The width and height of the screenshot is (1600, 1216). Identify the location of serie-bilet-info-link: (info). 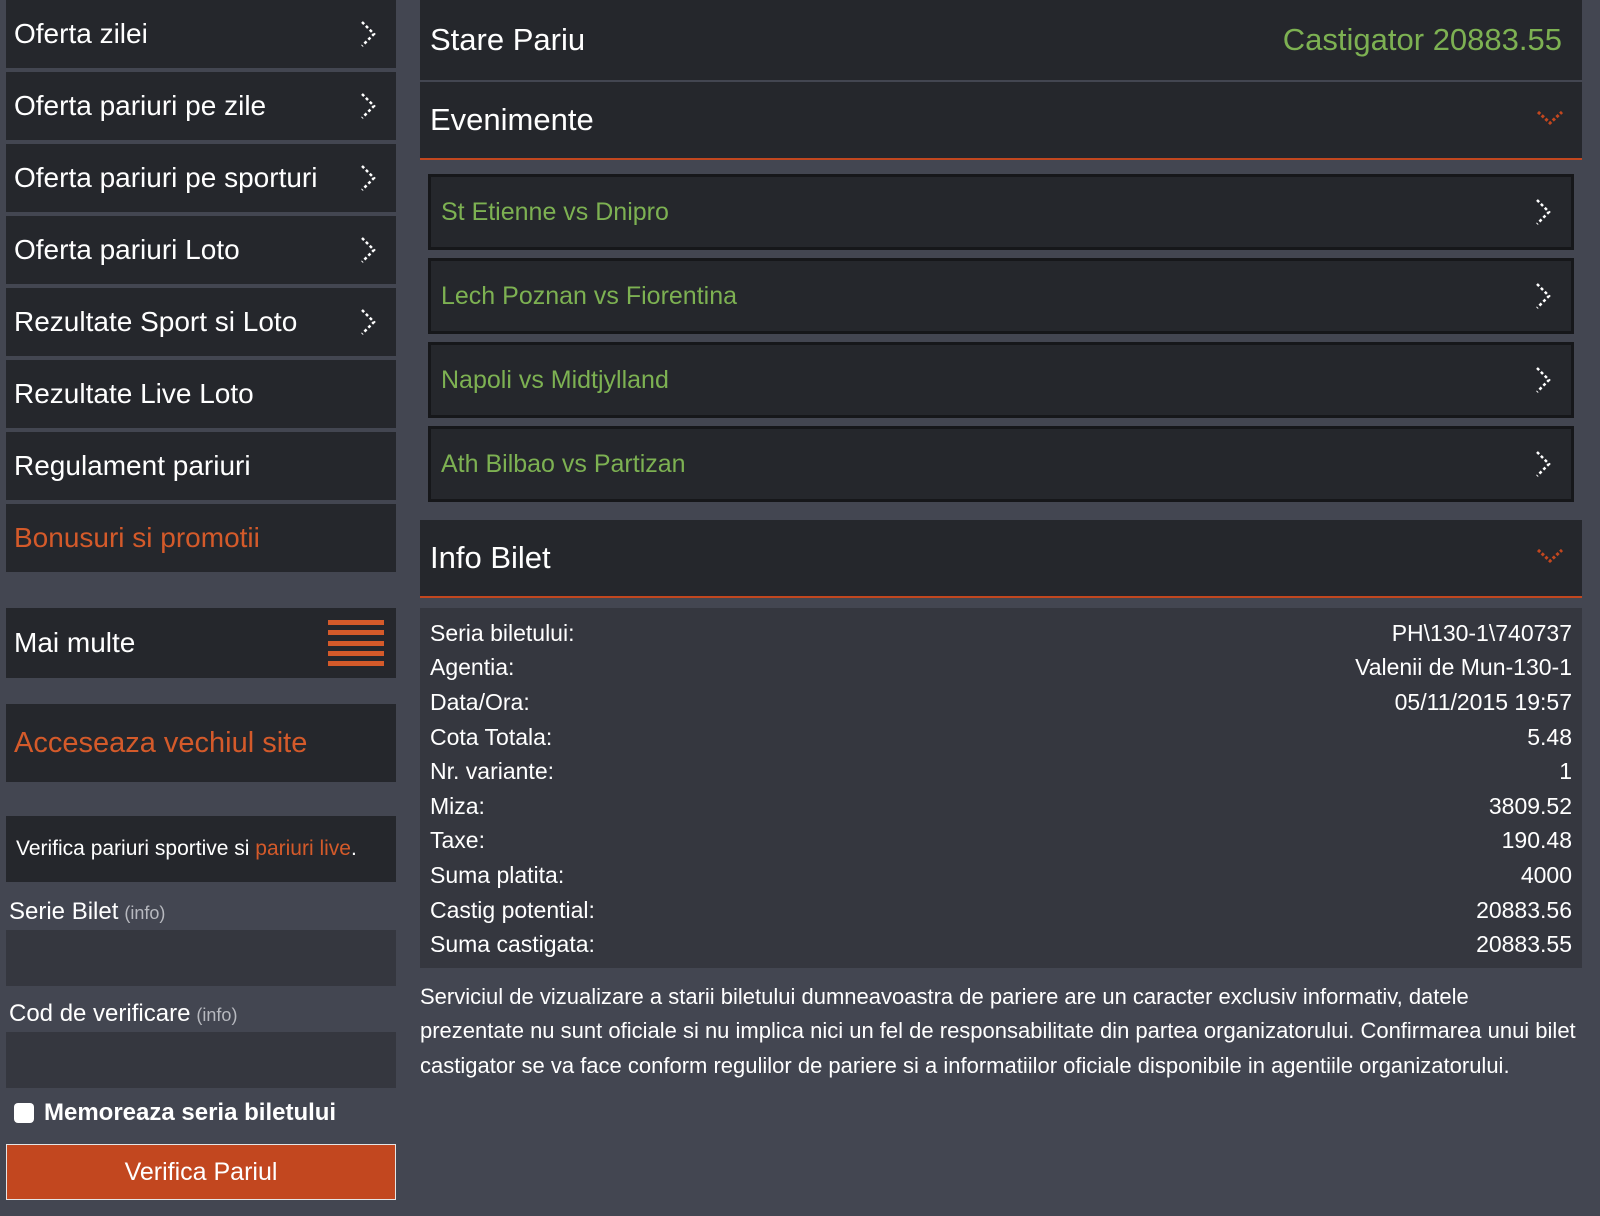
(144, 913).